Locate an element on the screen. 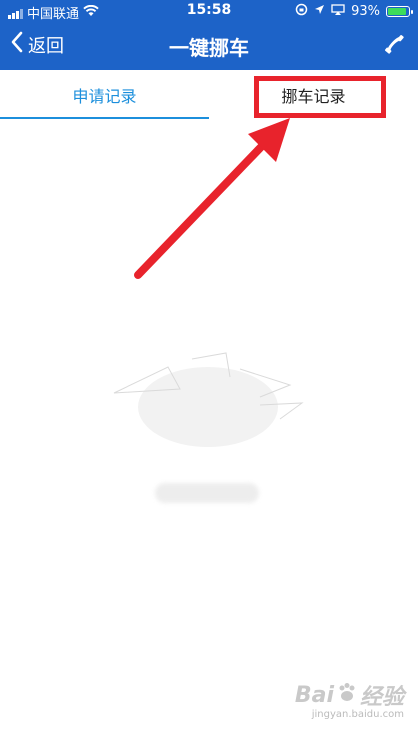  phone-button is located at coordinates (394, 46).